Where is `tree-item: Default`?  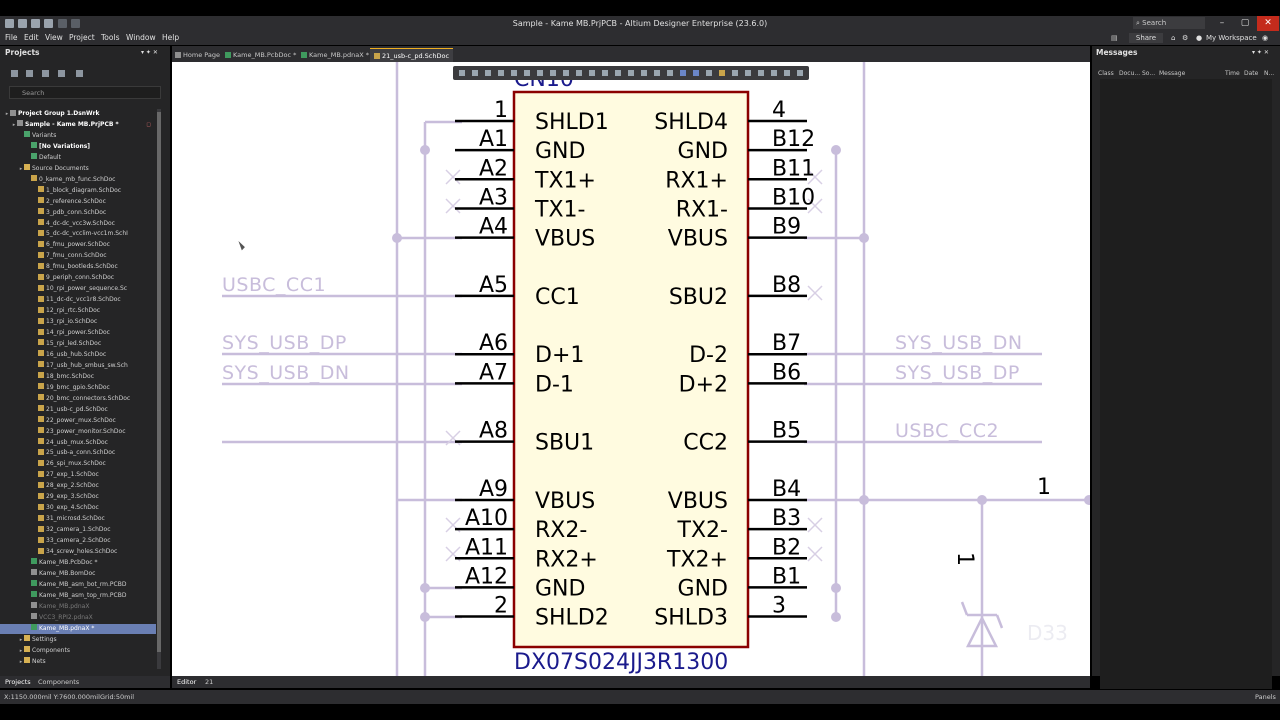 tree-item: Default is located at coordinates (78, 158).